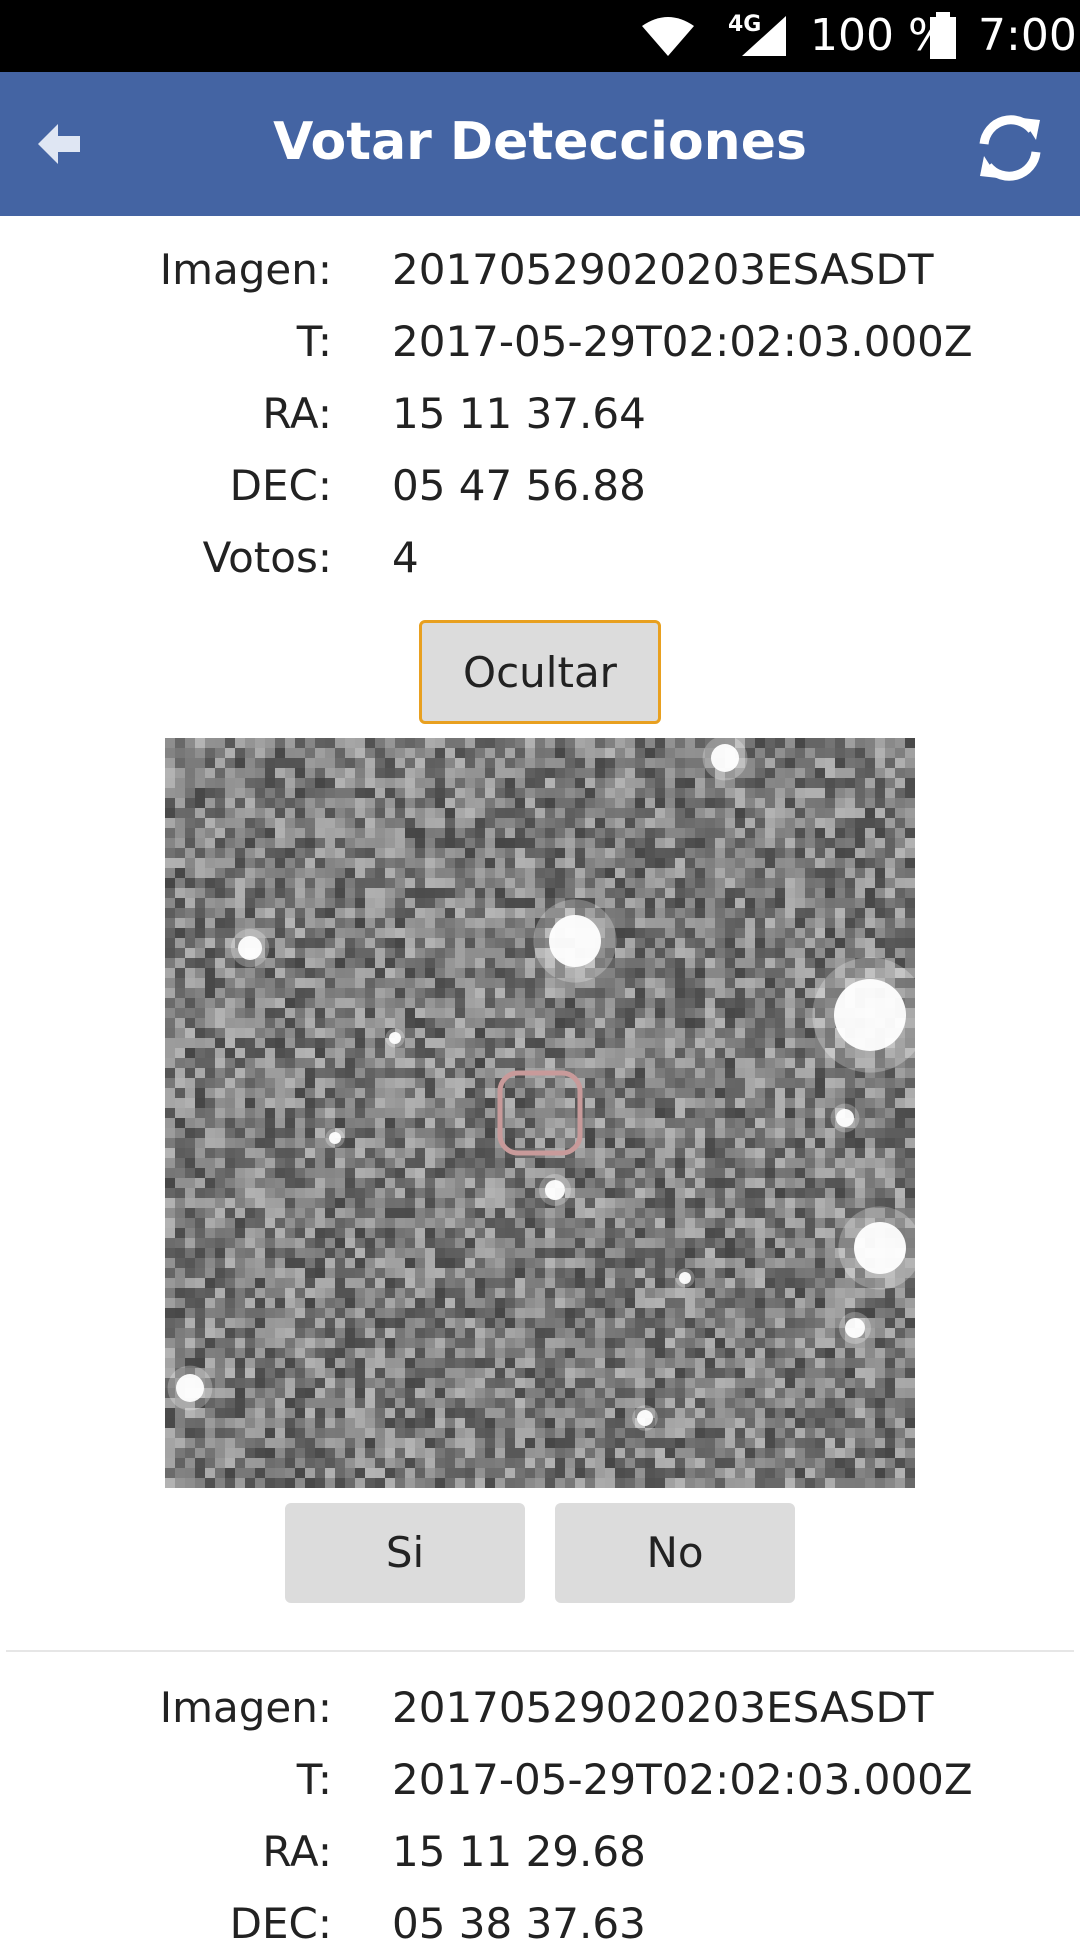 This screenshot has height=1959, width=1080. I want to click on app-bar: Votar Detecciones, so click(540, 144).